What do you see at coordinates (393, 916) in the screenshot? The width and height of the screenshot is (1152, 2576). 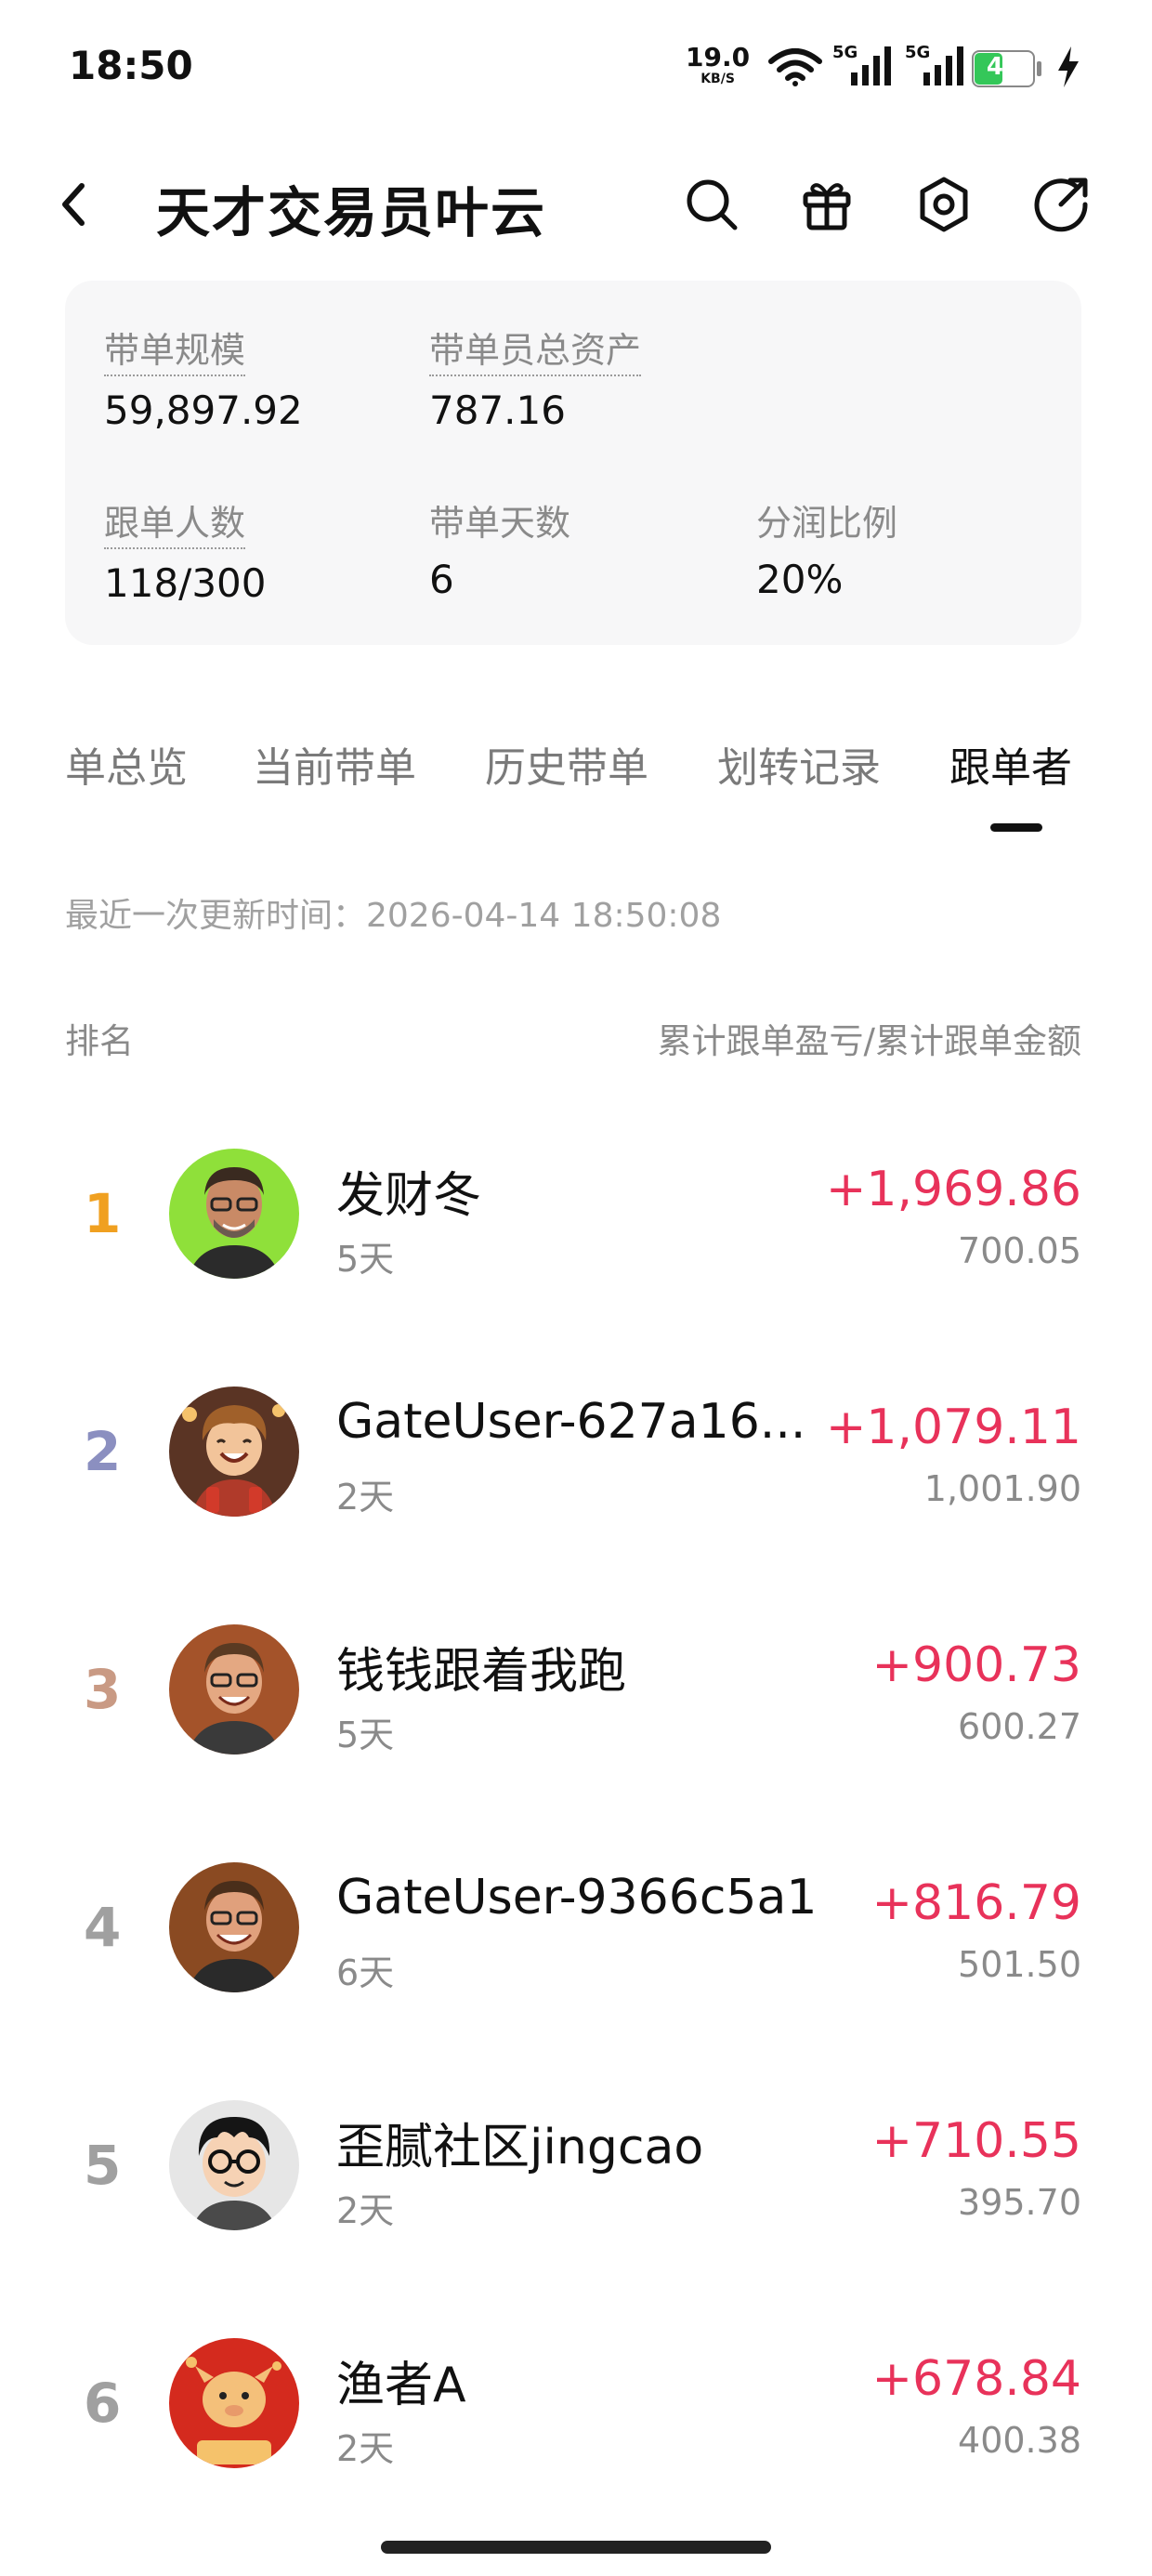 I see `last-updated-text: 最近一次更新时间：2026-04-14 18:50:08` at bounding box center [393, 916].